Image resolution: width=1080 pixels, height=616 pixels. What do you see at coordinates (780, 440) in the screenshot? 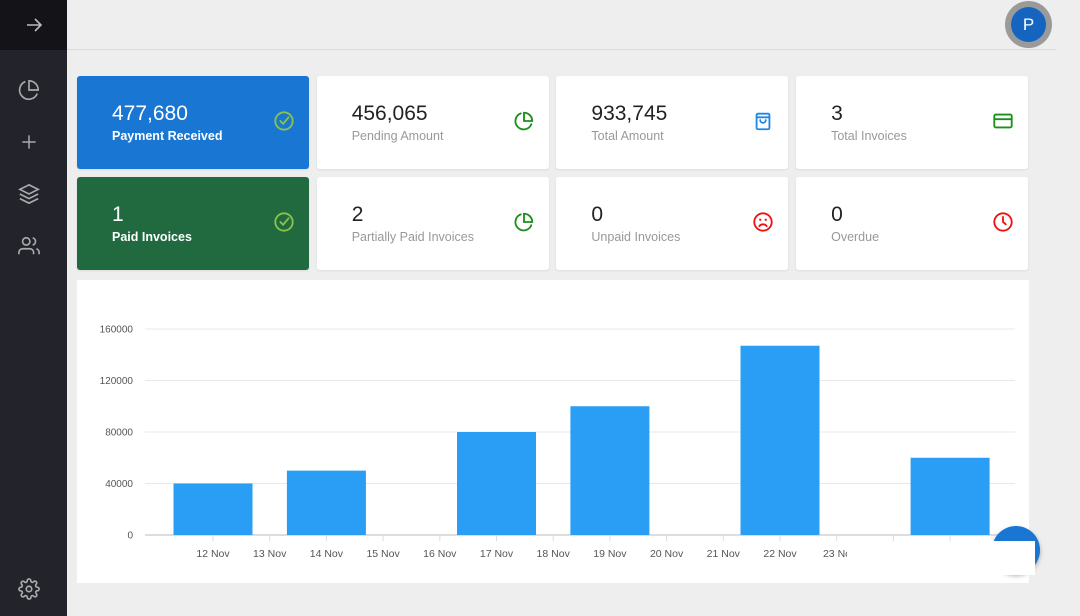
I see `bar-22-nov` at bounding box center [780, 440].